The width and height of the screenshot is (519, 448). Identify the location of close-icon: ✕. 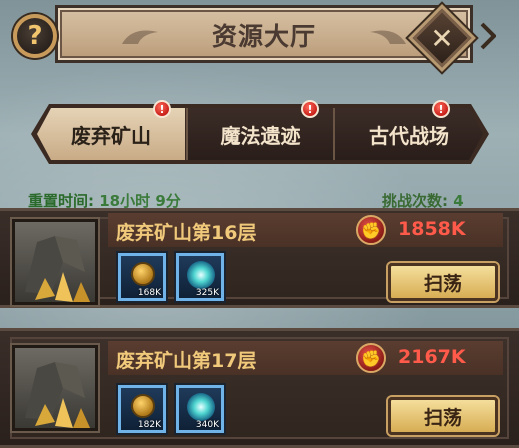
(442, 38).